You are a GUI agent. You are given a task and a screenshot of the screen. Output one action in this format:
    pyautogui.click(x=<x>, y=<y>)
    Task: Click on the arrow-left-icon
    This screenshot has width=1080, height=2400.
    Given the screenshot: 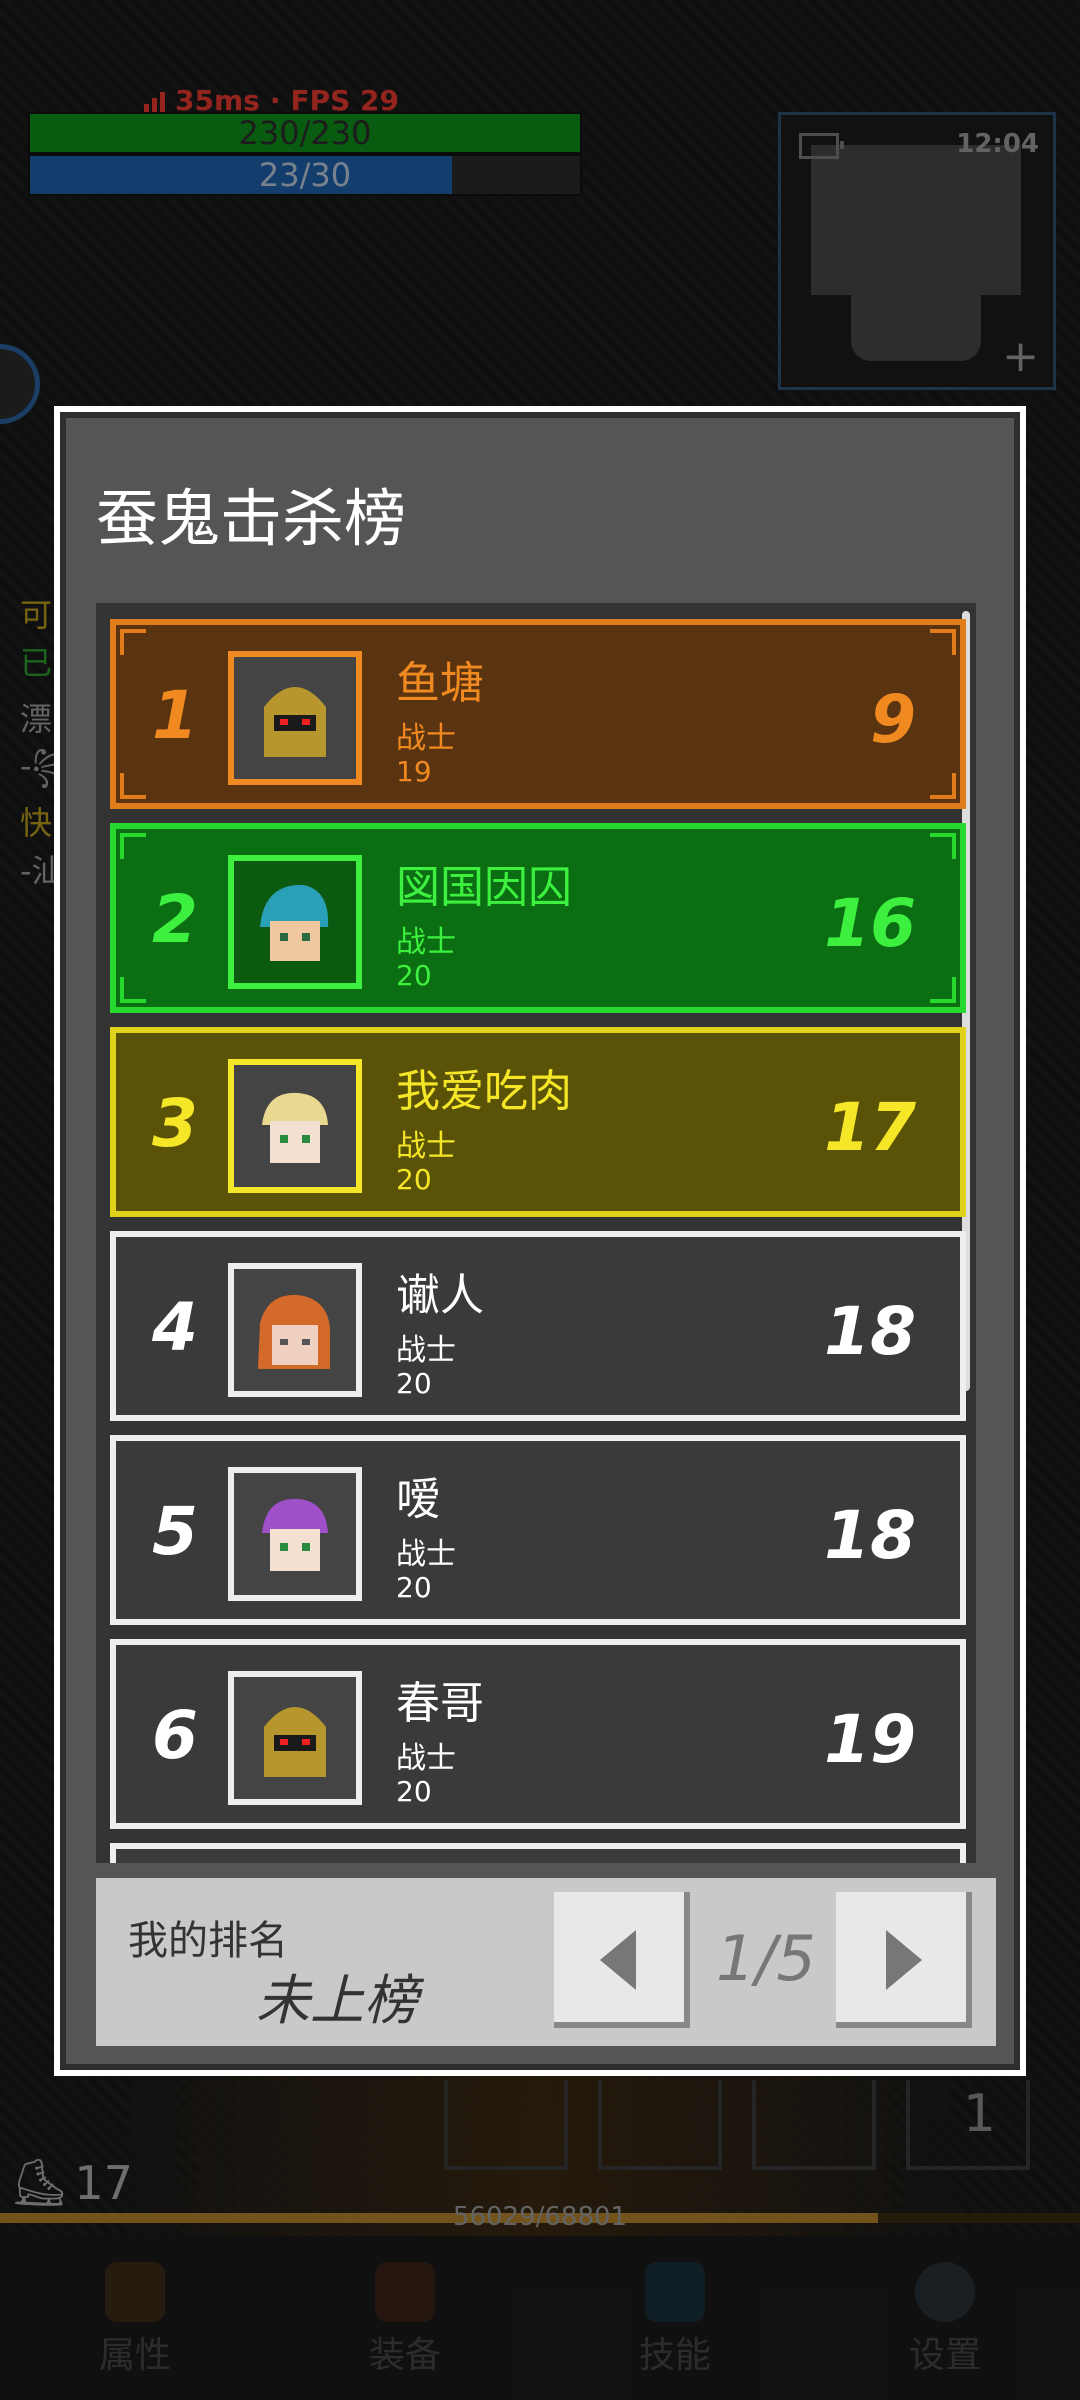 What is the action you would take?
    pyautogui.click(x=618, y=1960)
    